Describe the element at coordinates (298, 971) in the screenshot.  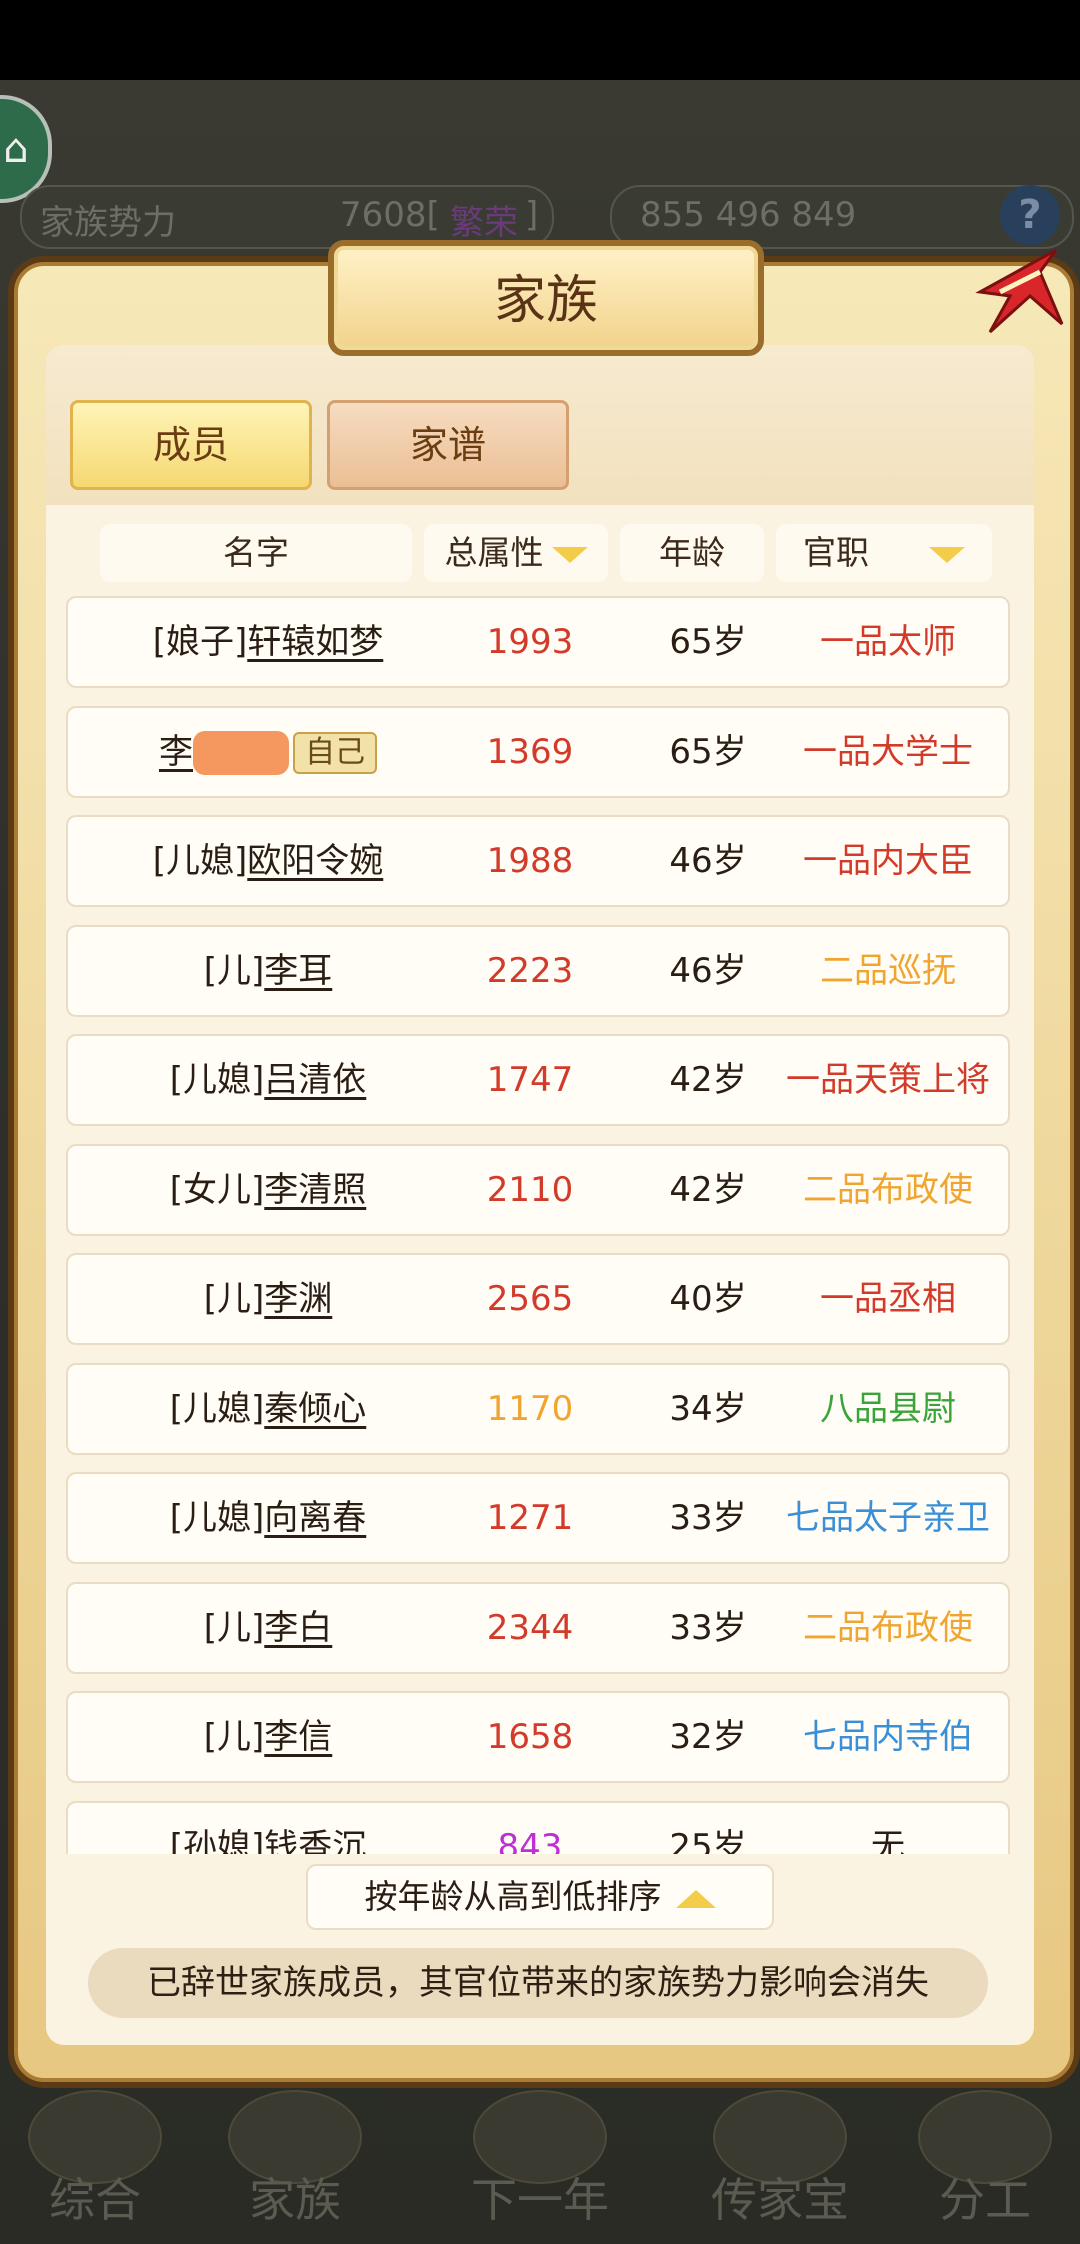
I see `member-name-text: 李耳` at that location.